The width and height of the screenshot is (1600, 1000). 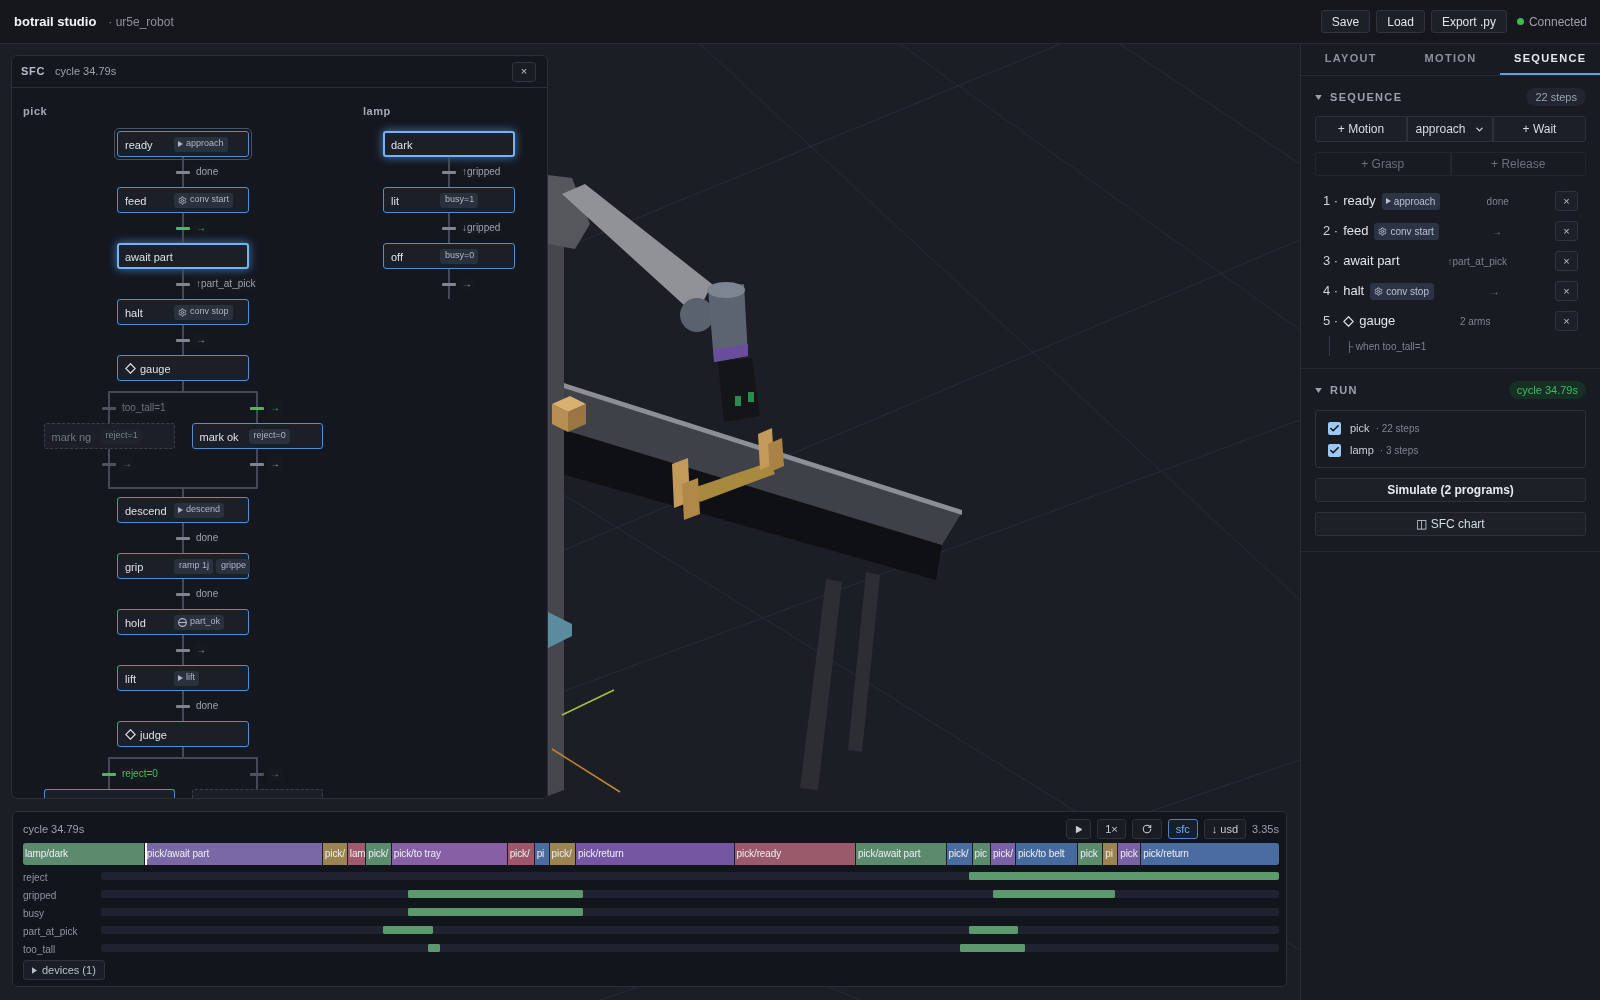 What do you see at coordinates (1468, 21) in the screenshot?
I see `toolbar-button: Export .py` at bounding box center [1468, 21].